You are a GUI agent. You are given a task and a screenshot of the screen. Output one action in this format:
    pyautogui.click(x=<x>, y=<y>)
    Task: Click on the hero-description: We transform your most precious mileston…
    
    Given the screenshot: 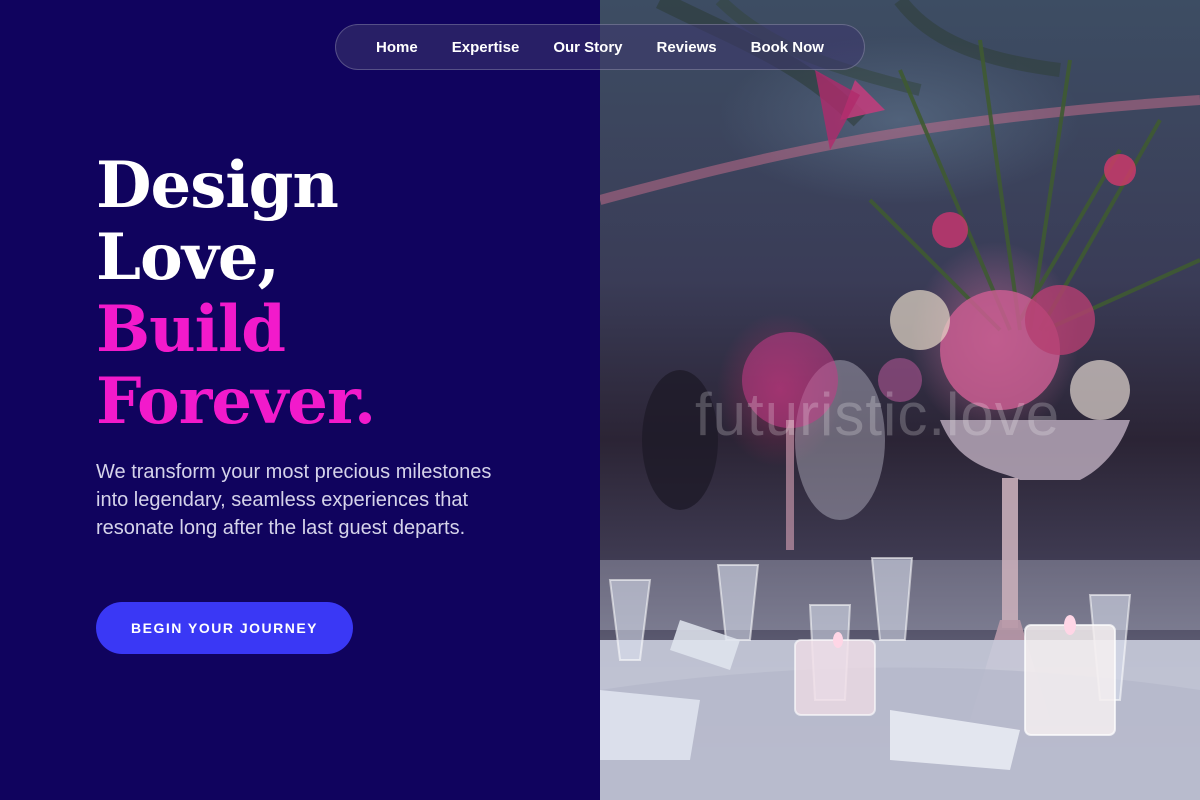 What is the action you would take?
    pyautogui.click(x=294, y=500)
    